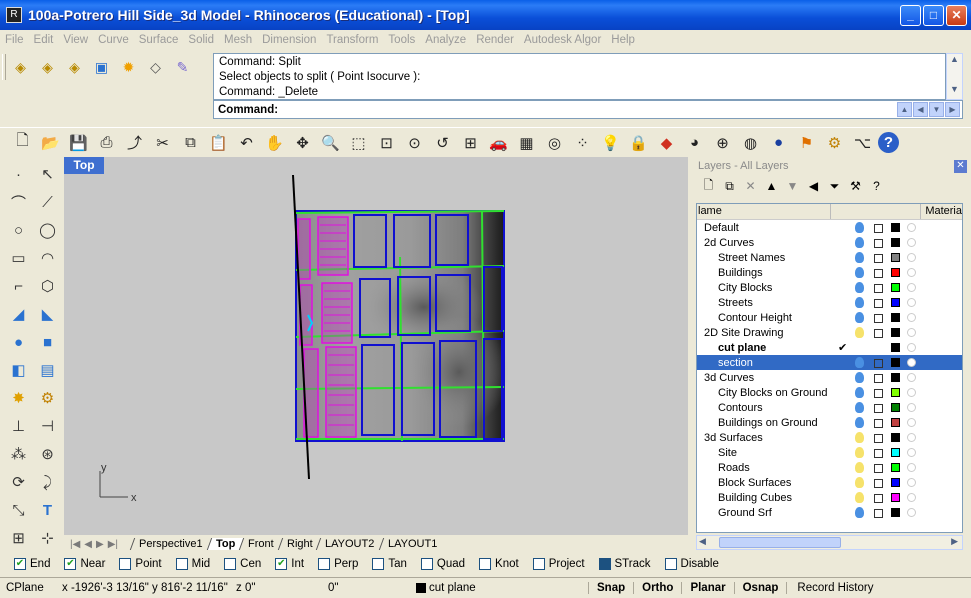 This screenshot has height=598, width=971. What do you see at coordinates (772, 438) in the screenshot?
I see `layer-name: 3d Surfaces` at bounding box center [772, 438].